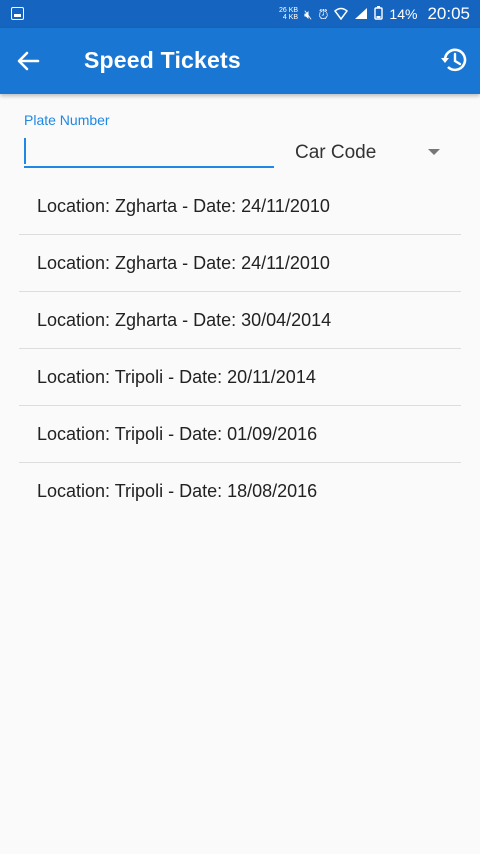  What do you see at coordinates (240, 377) in the screenshot?
I see `list-item: Location: Tripoli - Date: 20/11/2014` at bounding box center [240, 377].